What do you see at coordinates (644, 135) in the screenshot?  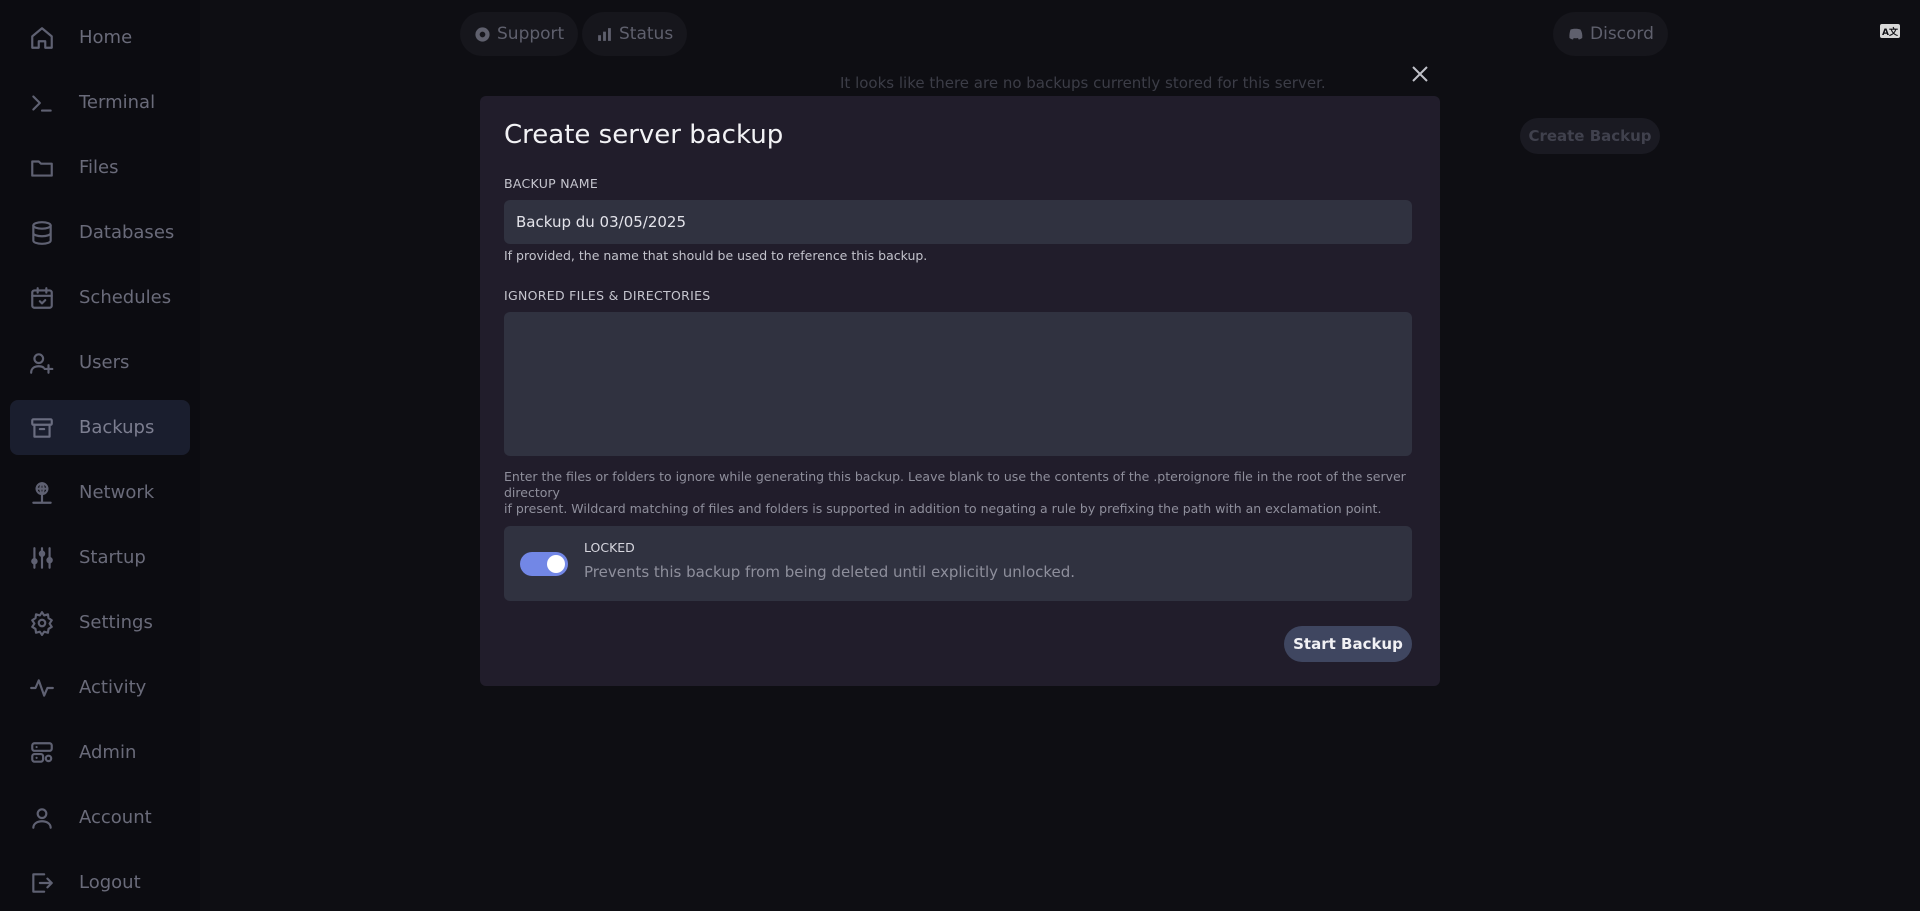 I see `modal-title: Create server backup` at bounding box center [644, 135].